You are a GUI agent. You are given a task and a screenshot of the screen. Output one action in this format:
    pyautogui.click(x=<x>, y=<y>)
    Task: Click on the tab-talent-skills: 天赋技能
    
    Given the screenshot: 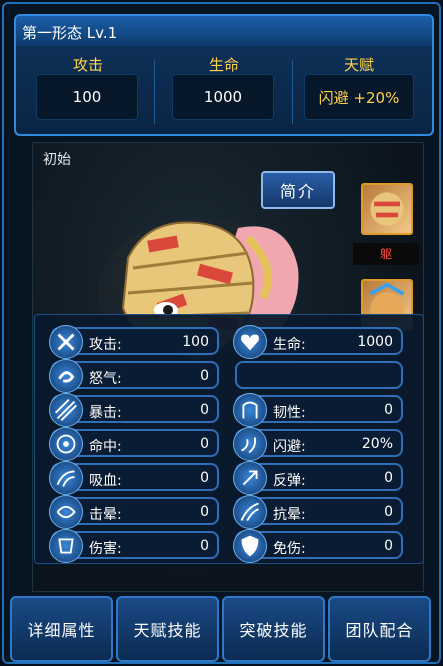 What is the action you would take?
    pyautogui.click(x=167, y=629)
    